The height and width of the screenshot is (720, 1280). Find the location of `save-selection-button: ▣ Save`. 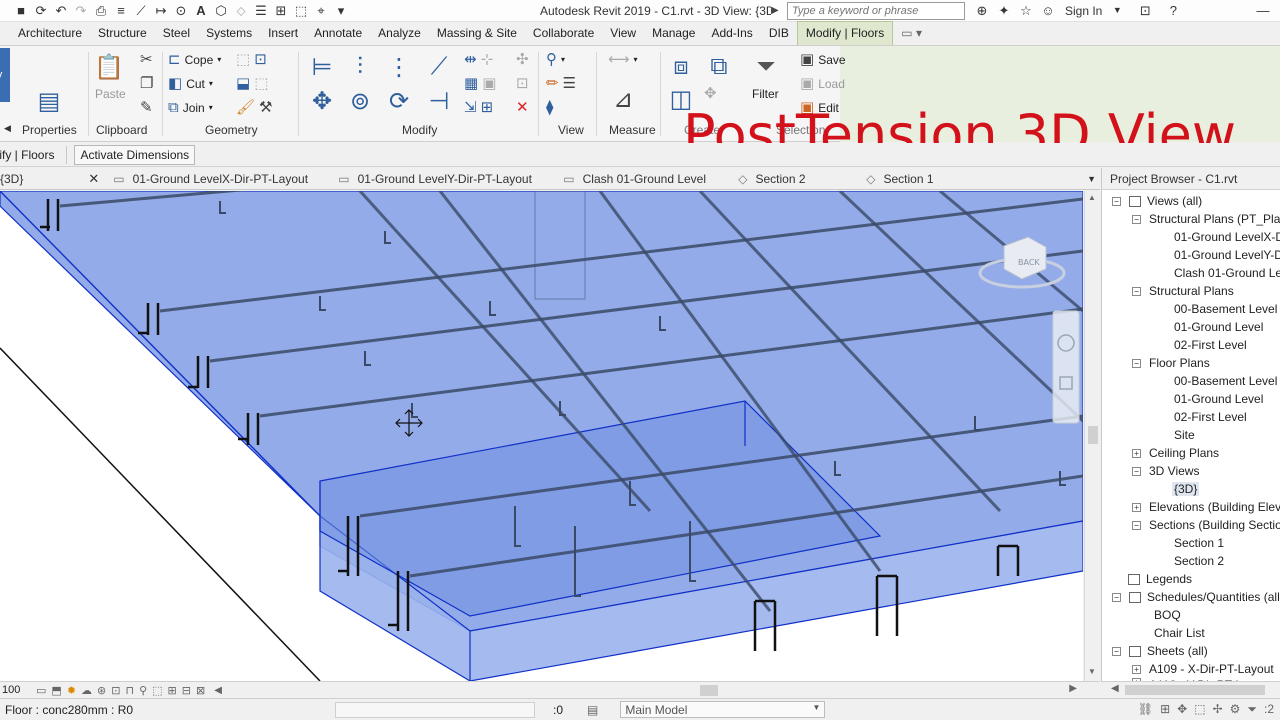

save-selection-button: ▣ Save is located at coordinates (823, 59).